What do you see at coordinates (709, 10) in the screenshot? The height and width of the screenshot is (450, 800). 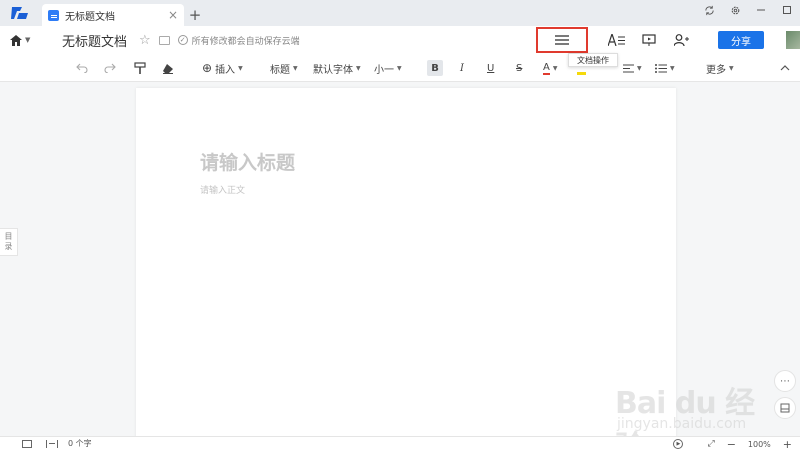 I see `sync-icon` at bounding box center [709, 10].